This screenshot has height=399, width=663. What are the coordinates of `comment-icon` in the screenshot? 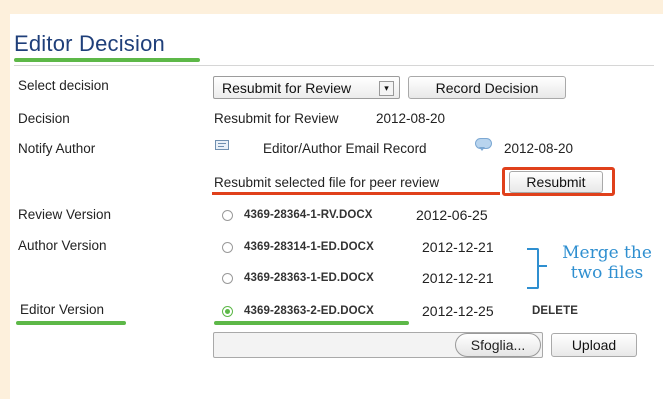 It's located at (483, 144).